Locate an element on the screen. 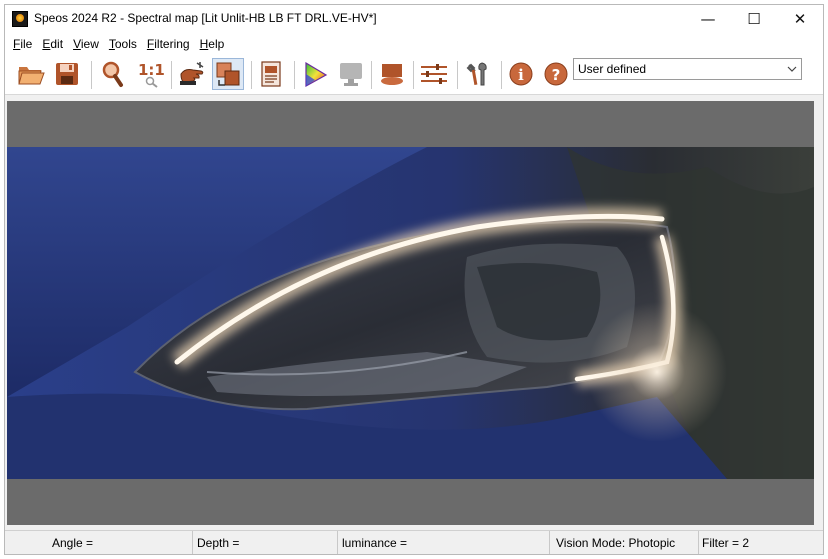  display-button is located at coordinates (351, 74).